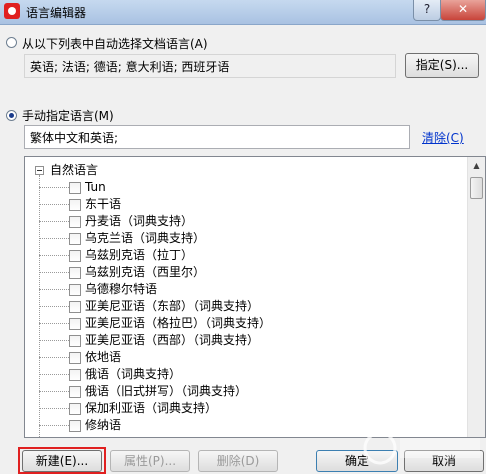 The image size is (486, 474). I want to click on tree-item-label: 丹麦语（词典支持）, so click(139, 221).